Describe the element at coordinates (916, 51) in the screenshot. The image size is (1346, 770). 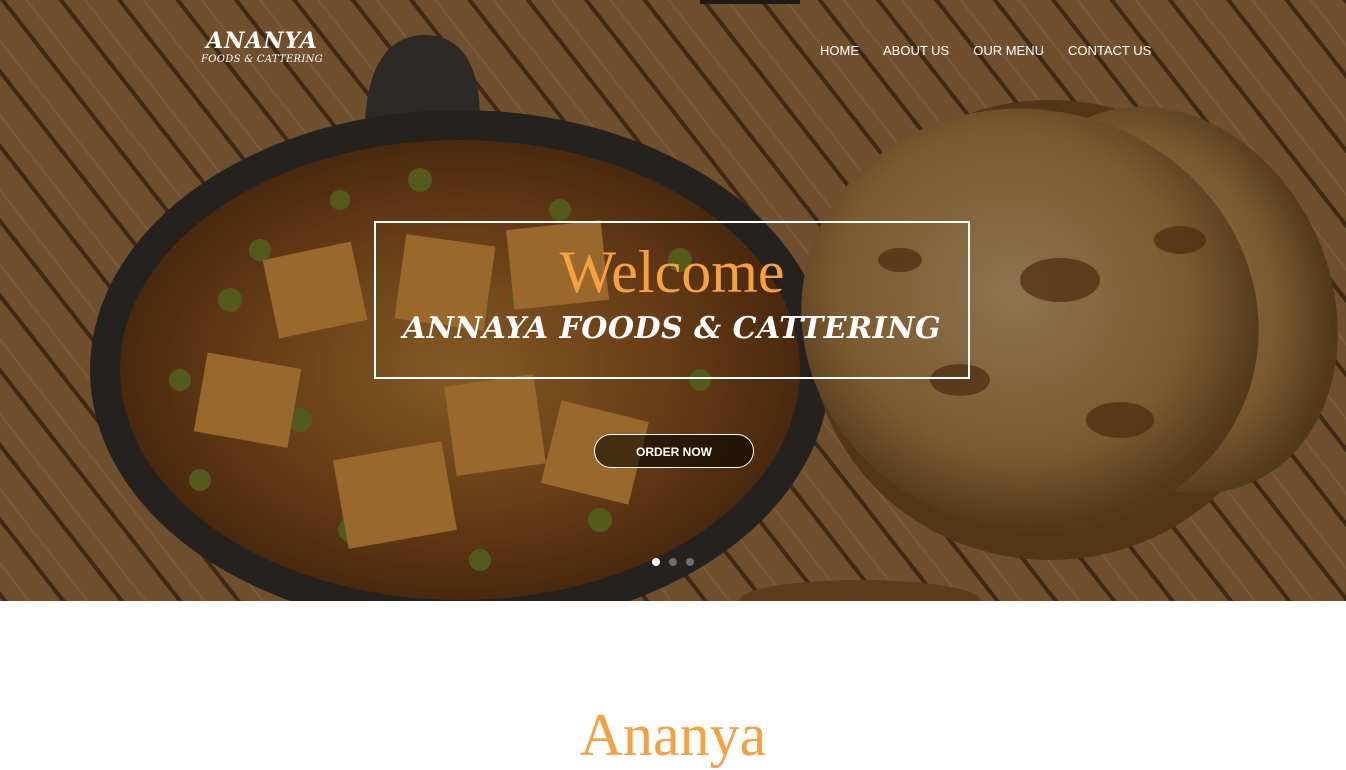
I see `nav-about-us: ABOUT US` at that location.